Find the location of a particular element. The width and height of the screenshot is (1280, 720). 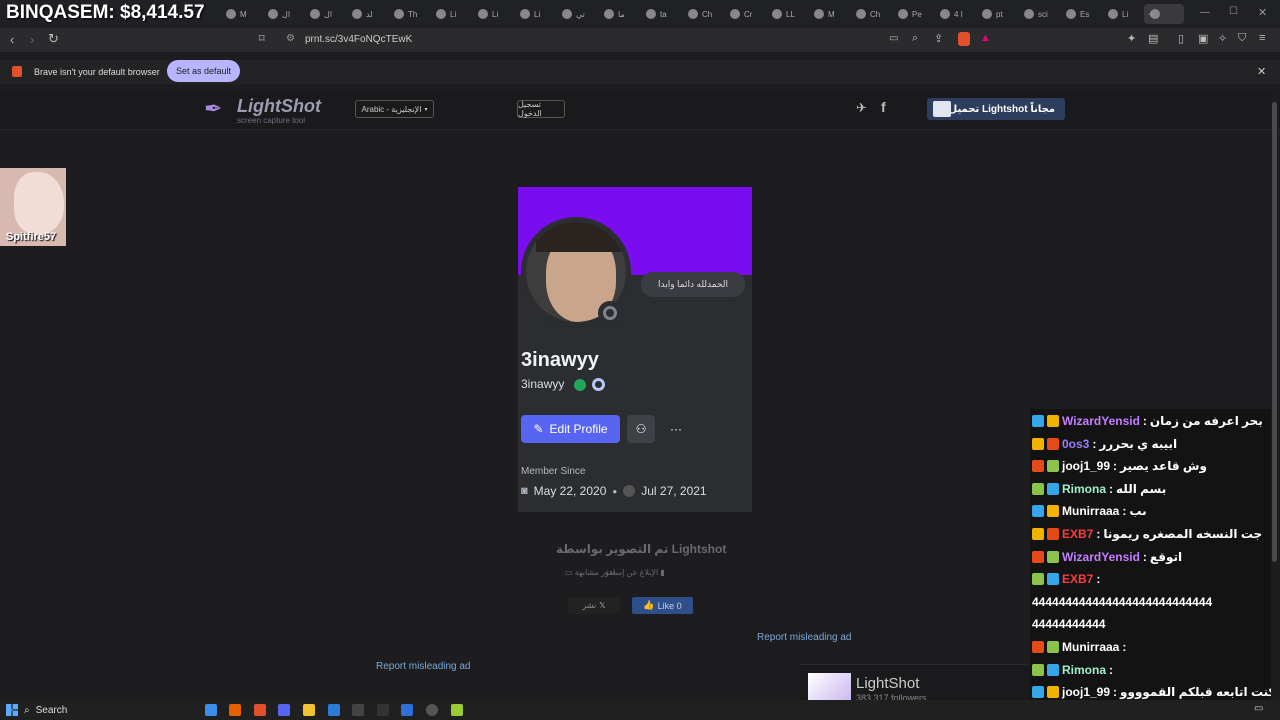

browser-tab: Th is located at coordinates (408, 14).